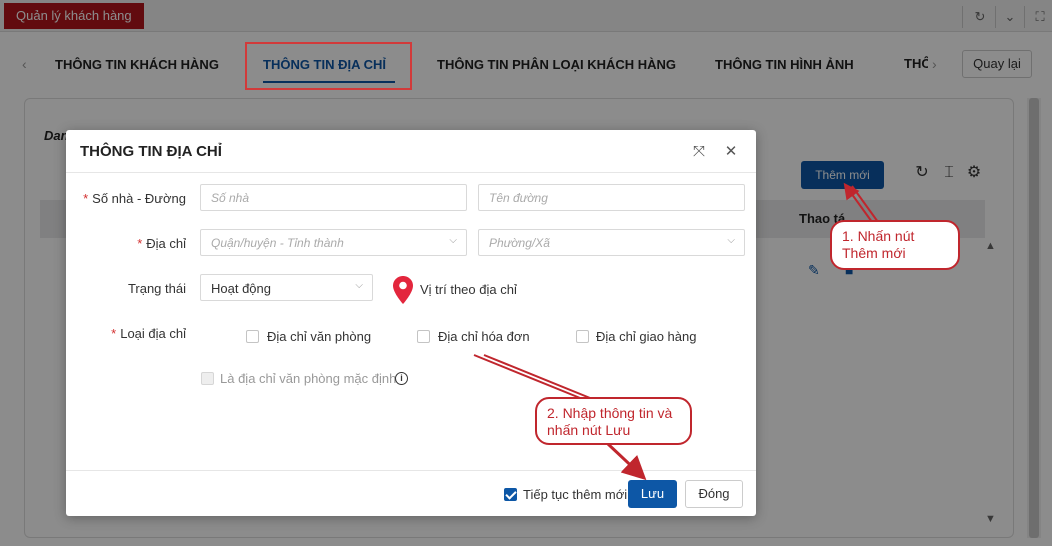  Describe the element at coordinates (153, 333) in the screenshot. I see `type-label-text: Loại địa chỉ` at that location.